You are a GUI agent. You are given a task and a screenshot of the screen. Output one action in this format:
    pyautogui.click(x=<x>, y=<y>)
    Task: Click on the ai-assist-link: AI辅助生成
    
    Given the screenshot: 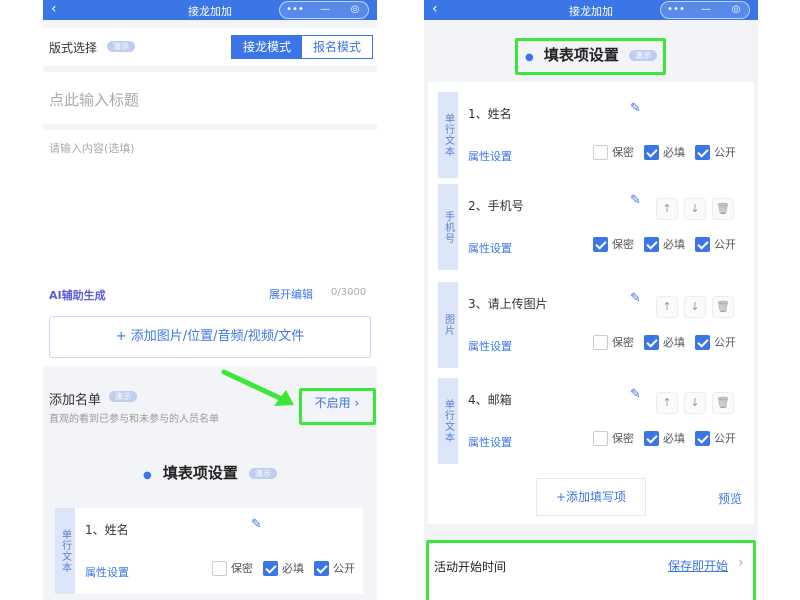 What is the action you would take?
    pyautogui.click(x=77, y=295)
    